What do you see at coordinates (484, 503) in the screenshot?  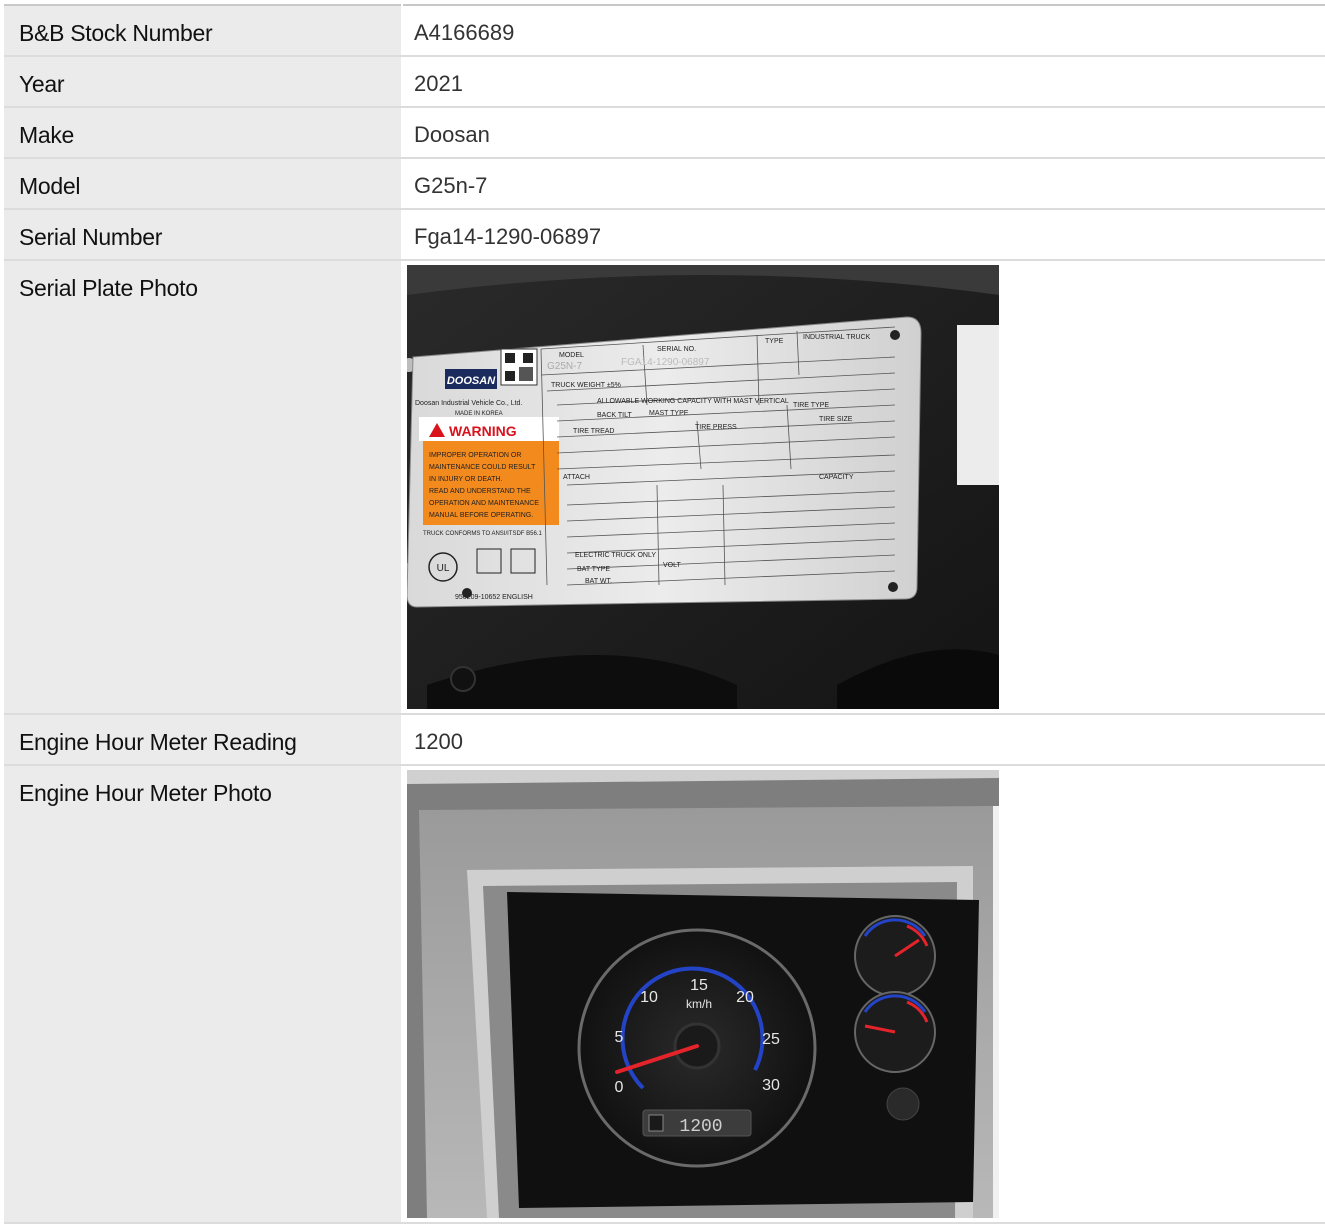 I see `plate-warning-line: OPERATION AND MAINTENANCE` at bounding box center [484, 503].